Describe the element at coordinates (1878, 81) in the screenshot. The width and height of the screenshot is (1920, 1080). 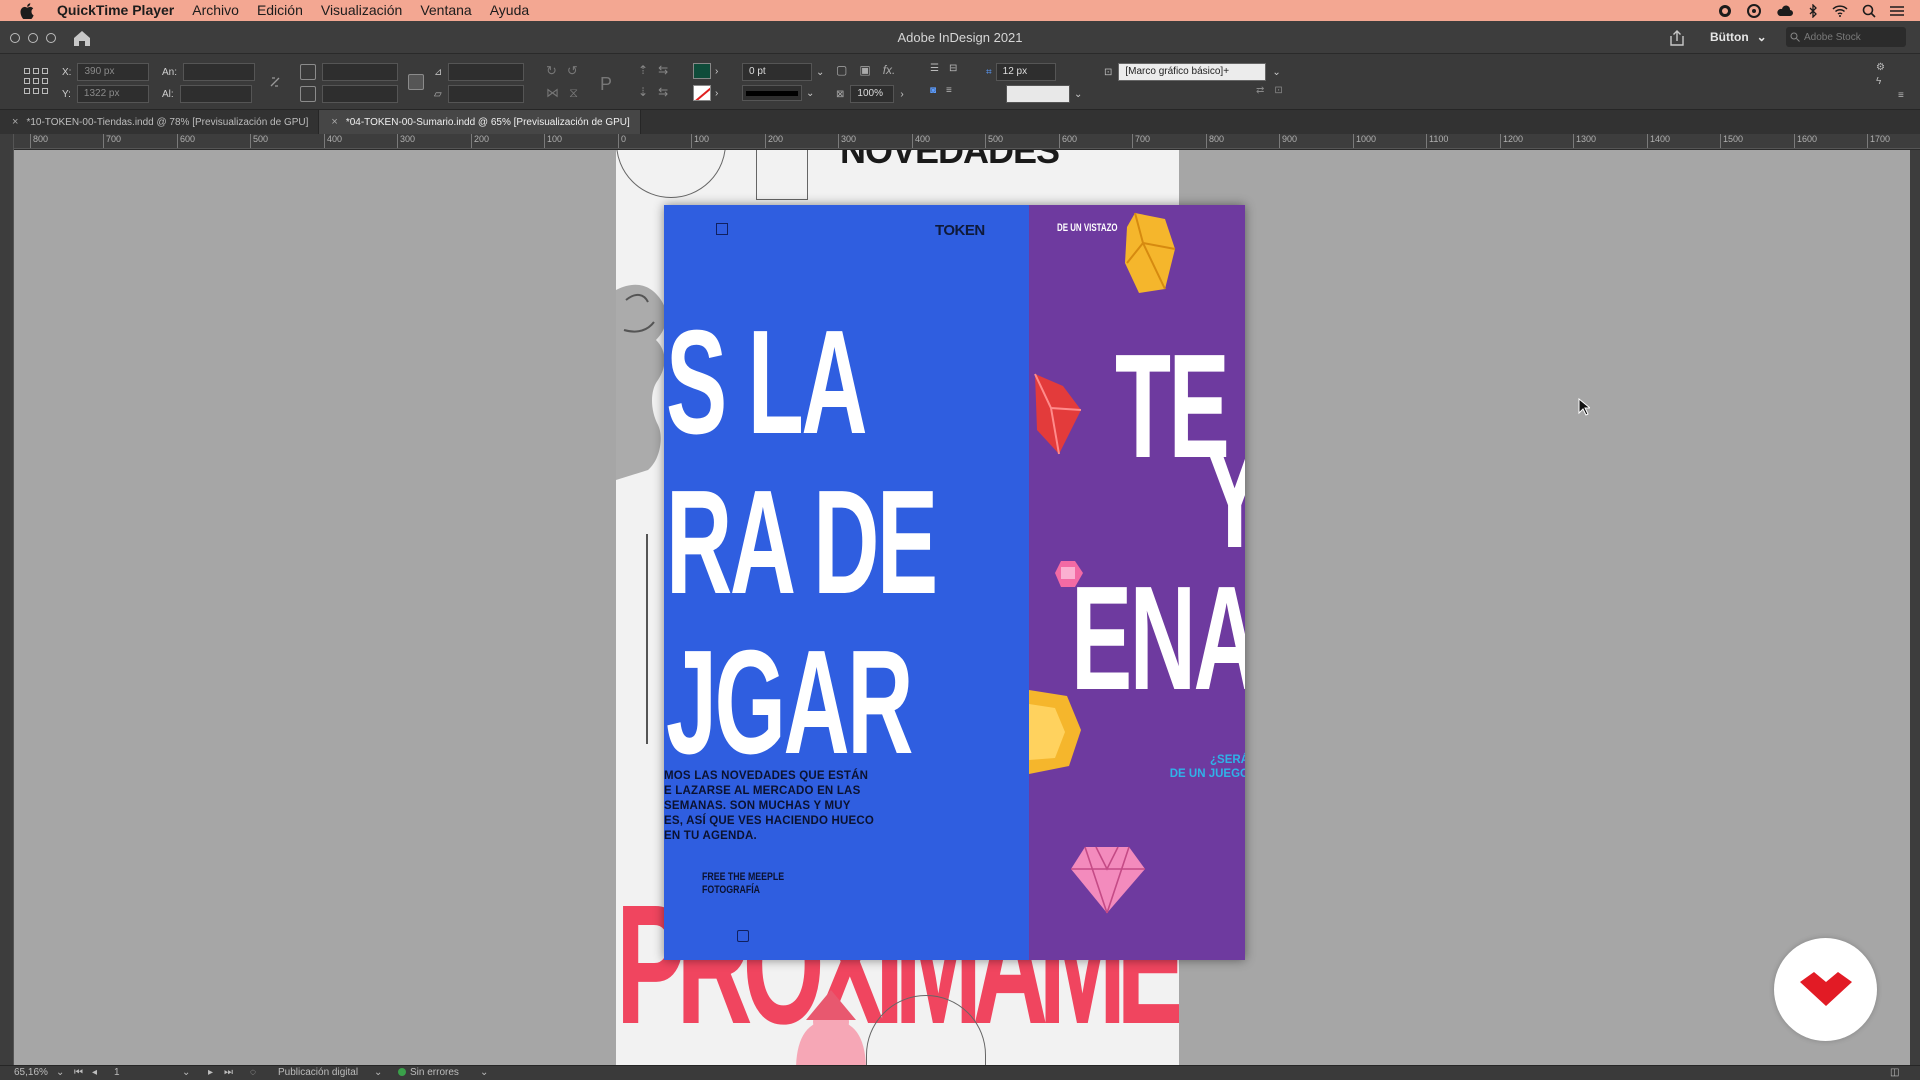
I see `lightning-icon: ϟ` at that location.